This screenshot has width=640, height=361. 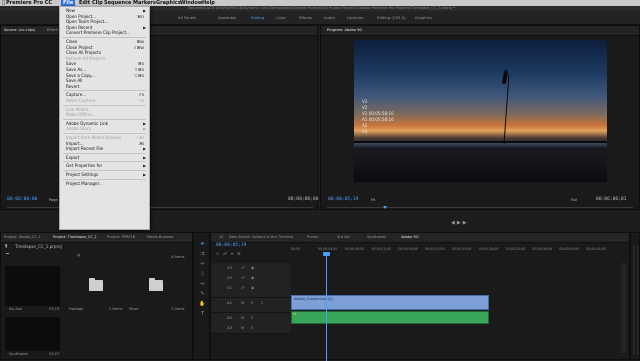 What do you see at coordinates (390, 317) in the screenshot?
I see `audio-clip: fx` at bounding box center [390, 317].